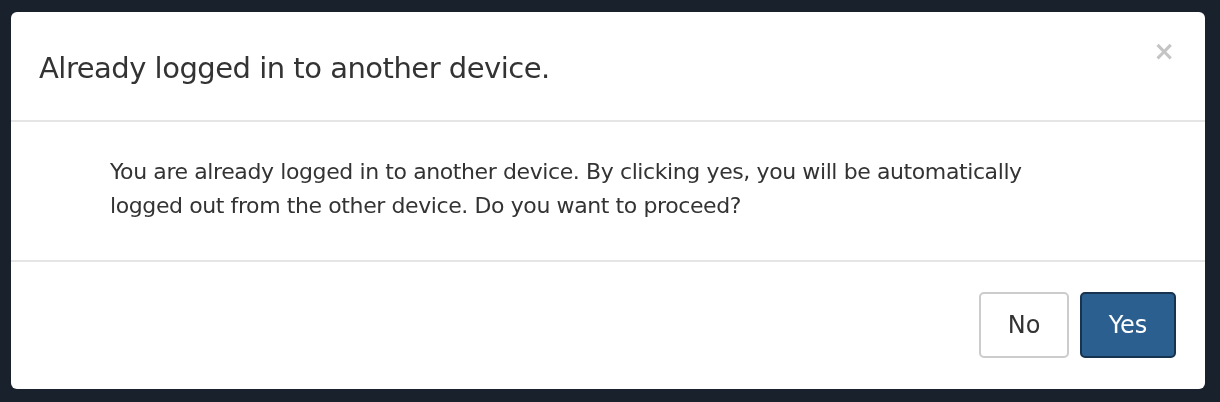  What do you see at coordinates (294, 68) in the screenshot?
I see `dialog-title: Already logged in to another device.` at bounding box center [294, 68].